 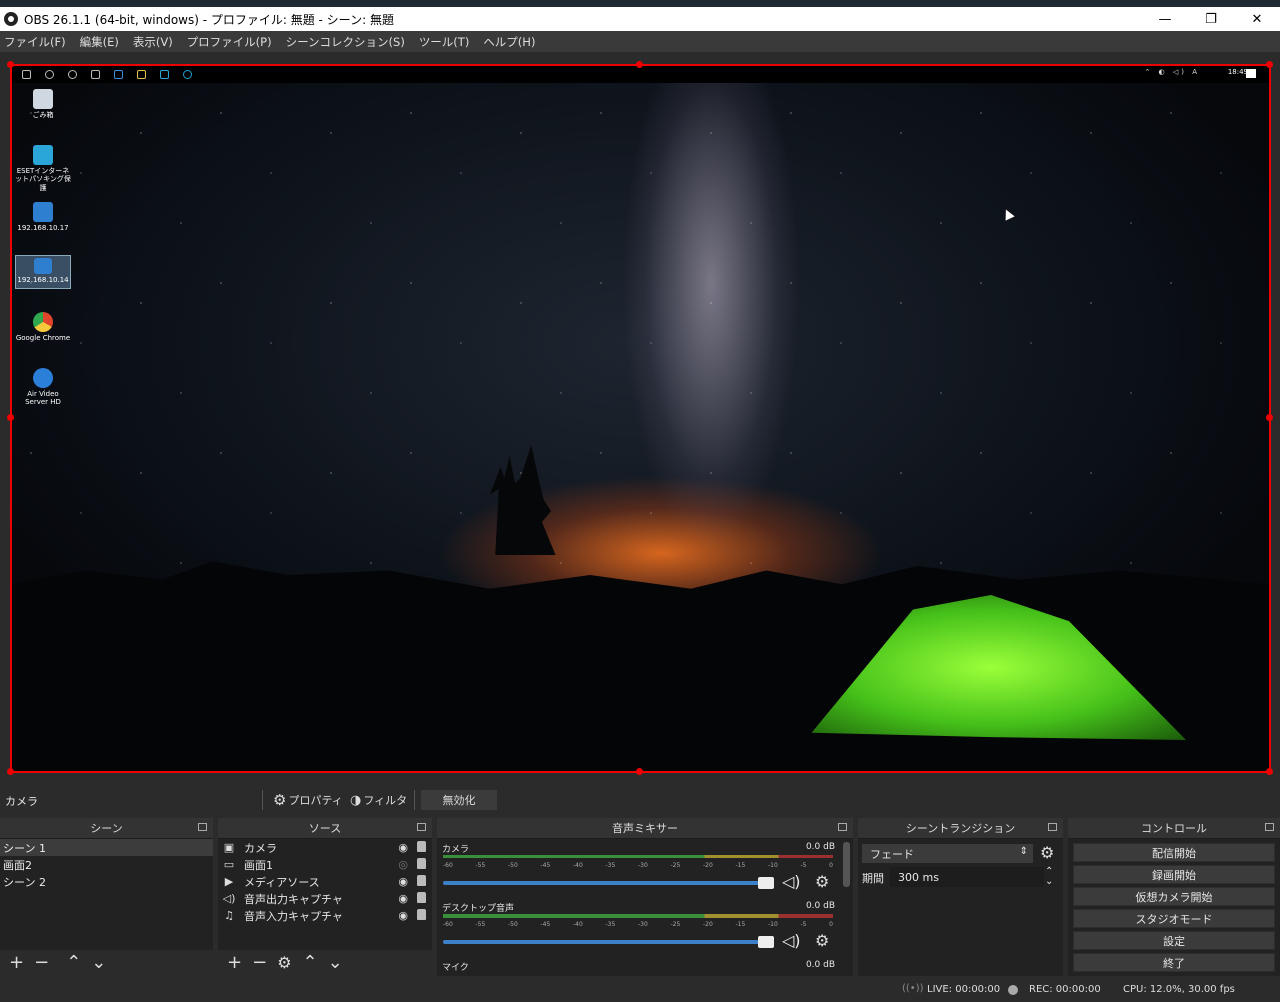 I want to click on menu-edit: 編集(E), so click(x=99, y=42).